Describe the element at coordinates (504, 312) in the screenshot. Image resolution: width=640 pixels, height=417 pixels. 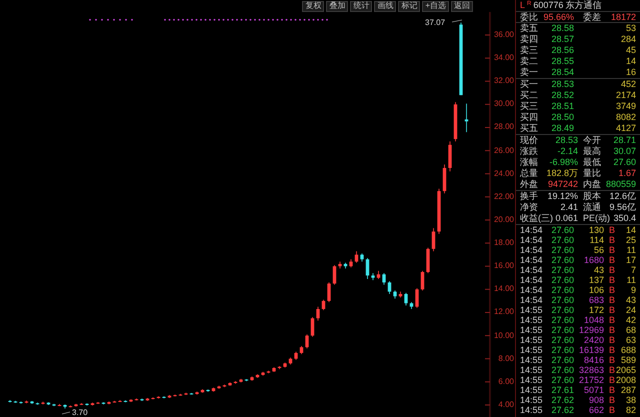
I see `axis-label: 12.00` at that location.